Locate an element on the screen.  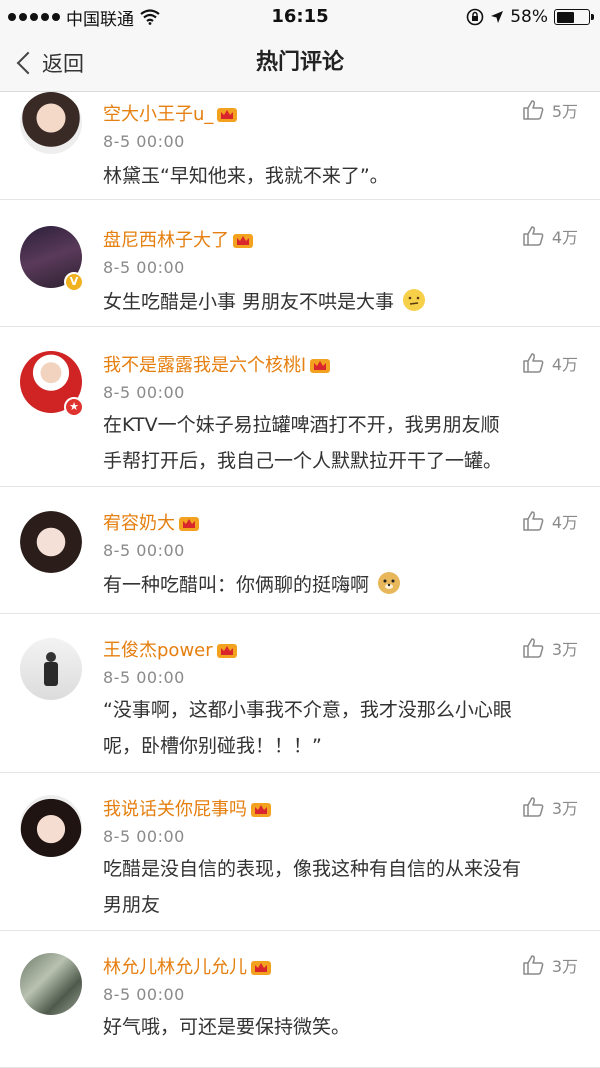
comment-username: 王俊杰power is located at coordinates (170, 649).